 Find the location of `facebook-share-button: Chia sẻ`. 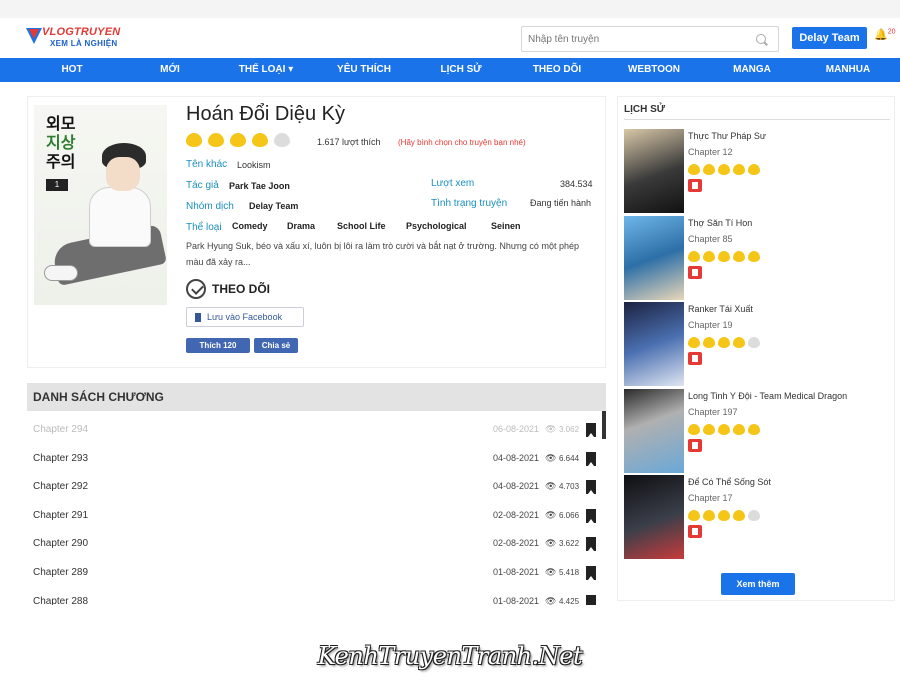

facebook-share-button: Chia sẻ is located at coordinates (276, 345).